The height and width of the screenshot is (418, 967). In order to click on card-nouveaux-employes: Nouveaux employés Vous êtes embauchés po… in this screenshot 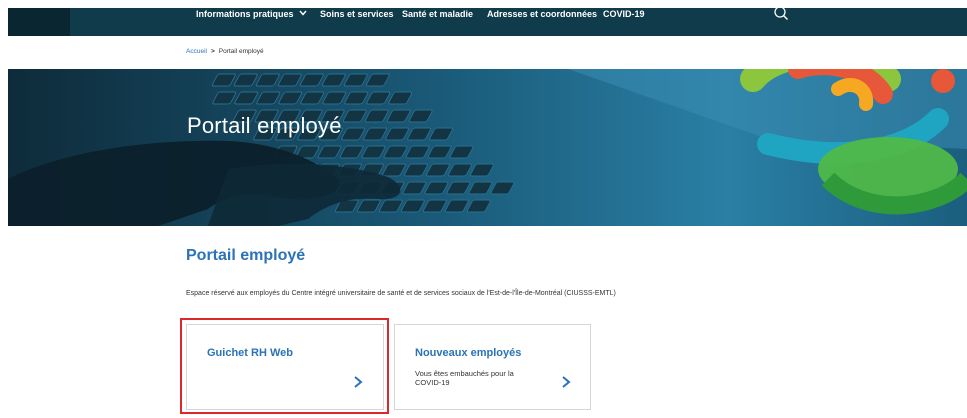, I will do `click(492, 367)`.